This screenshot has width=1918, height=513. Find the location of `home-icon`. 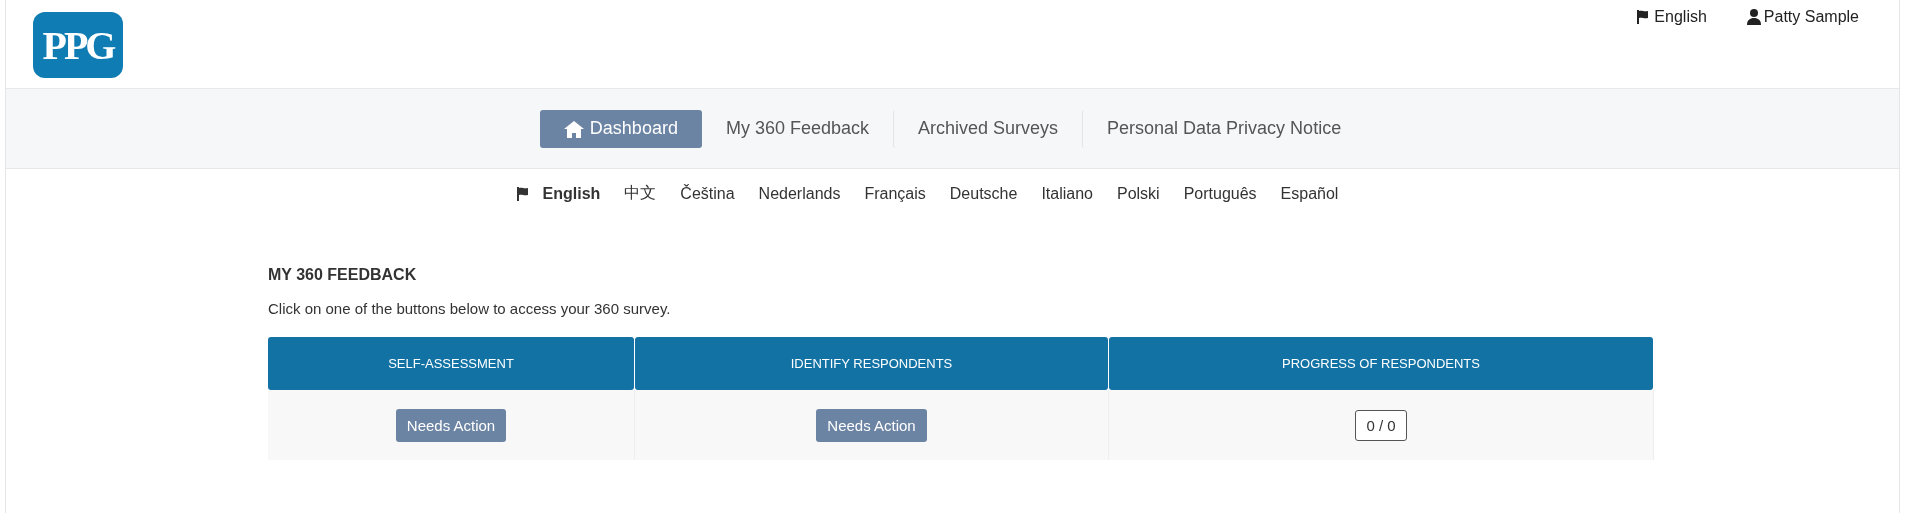

home-icon is located at coordinates (573, 128).